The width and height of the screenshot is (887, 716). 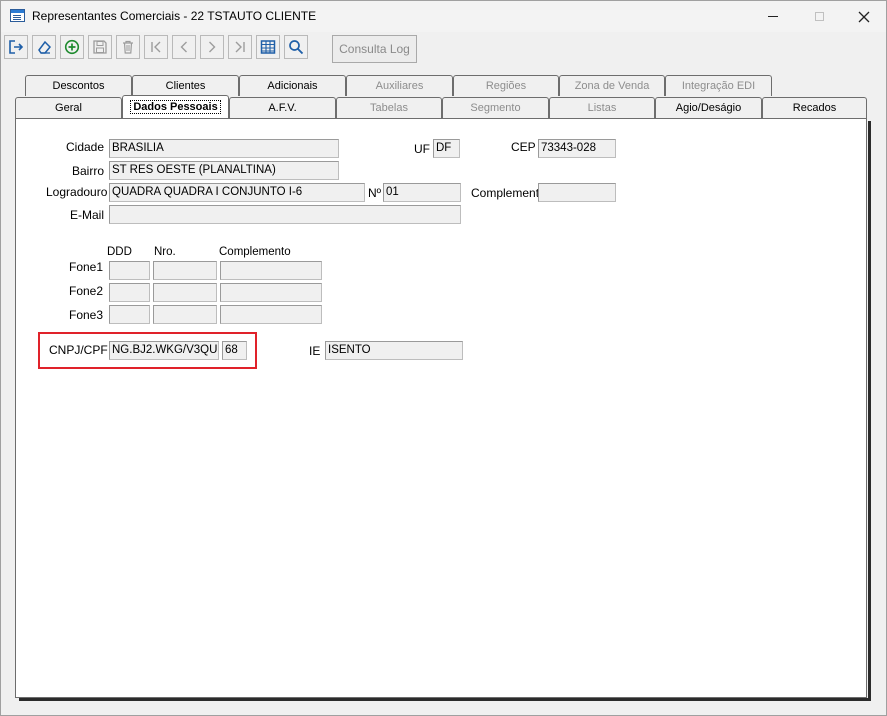 I want to click on bairro-field: ST RES OESTE (PLANALTINA), so click(x=224, y=170).